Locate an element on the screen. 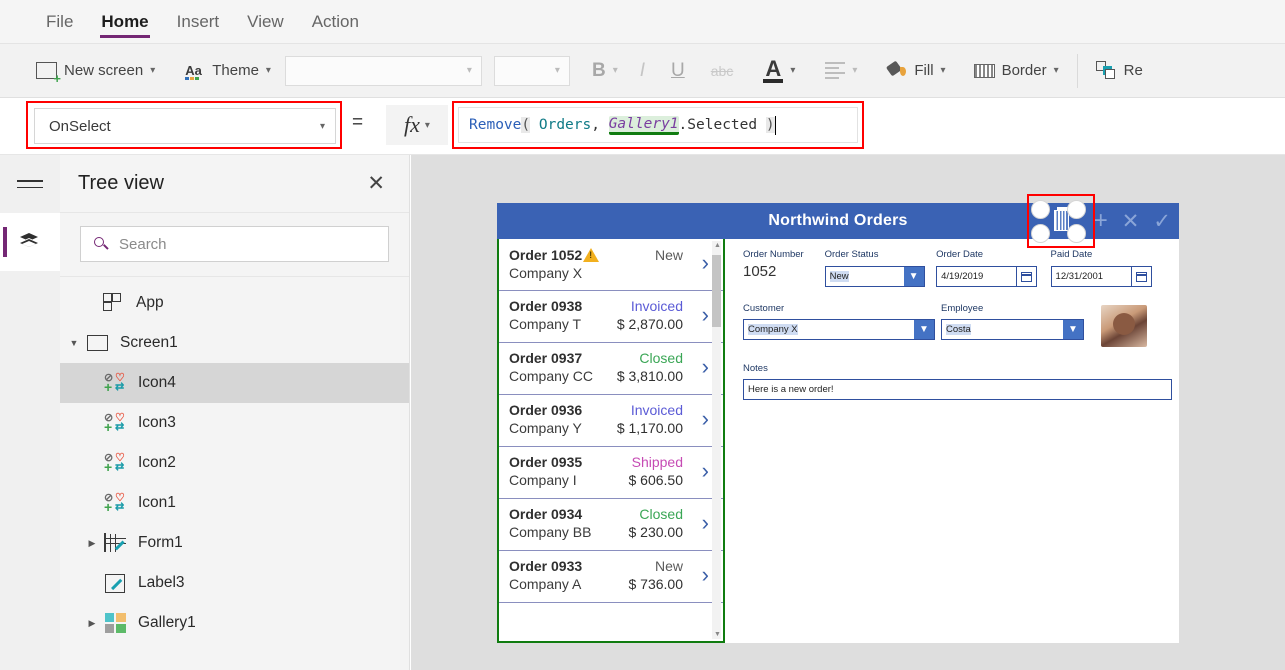 Image resolution: width=1285 pixels, height=670 pixels. app-icon is located at coordinates (113, 303).